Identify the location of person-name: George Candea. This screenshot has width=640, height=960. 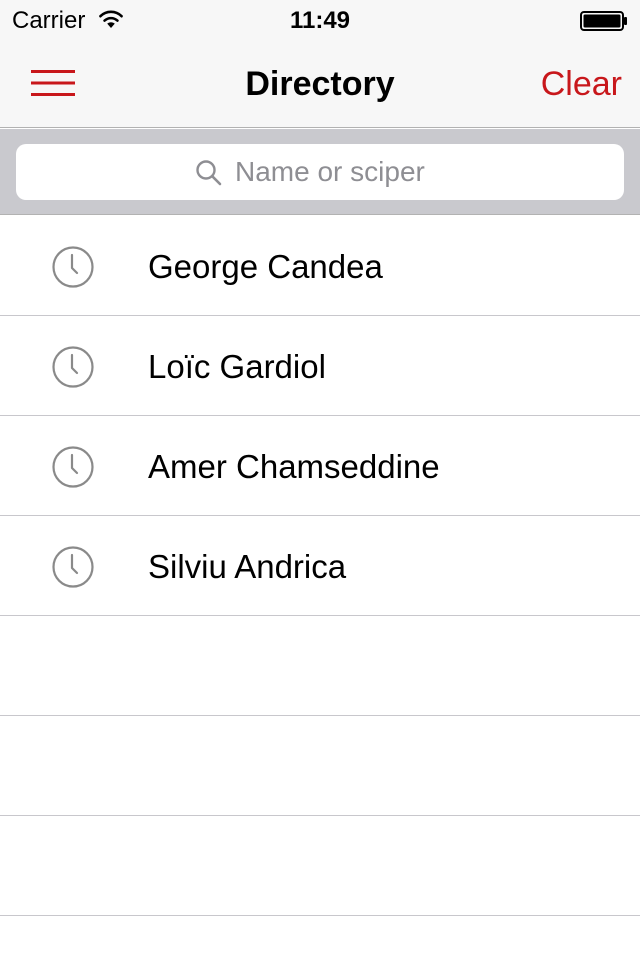
(265, 266).